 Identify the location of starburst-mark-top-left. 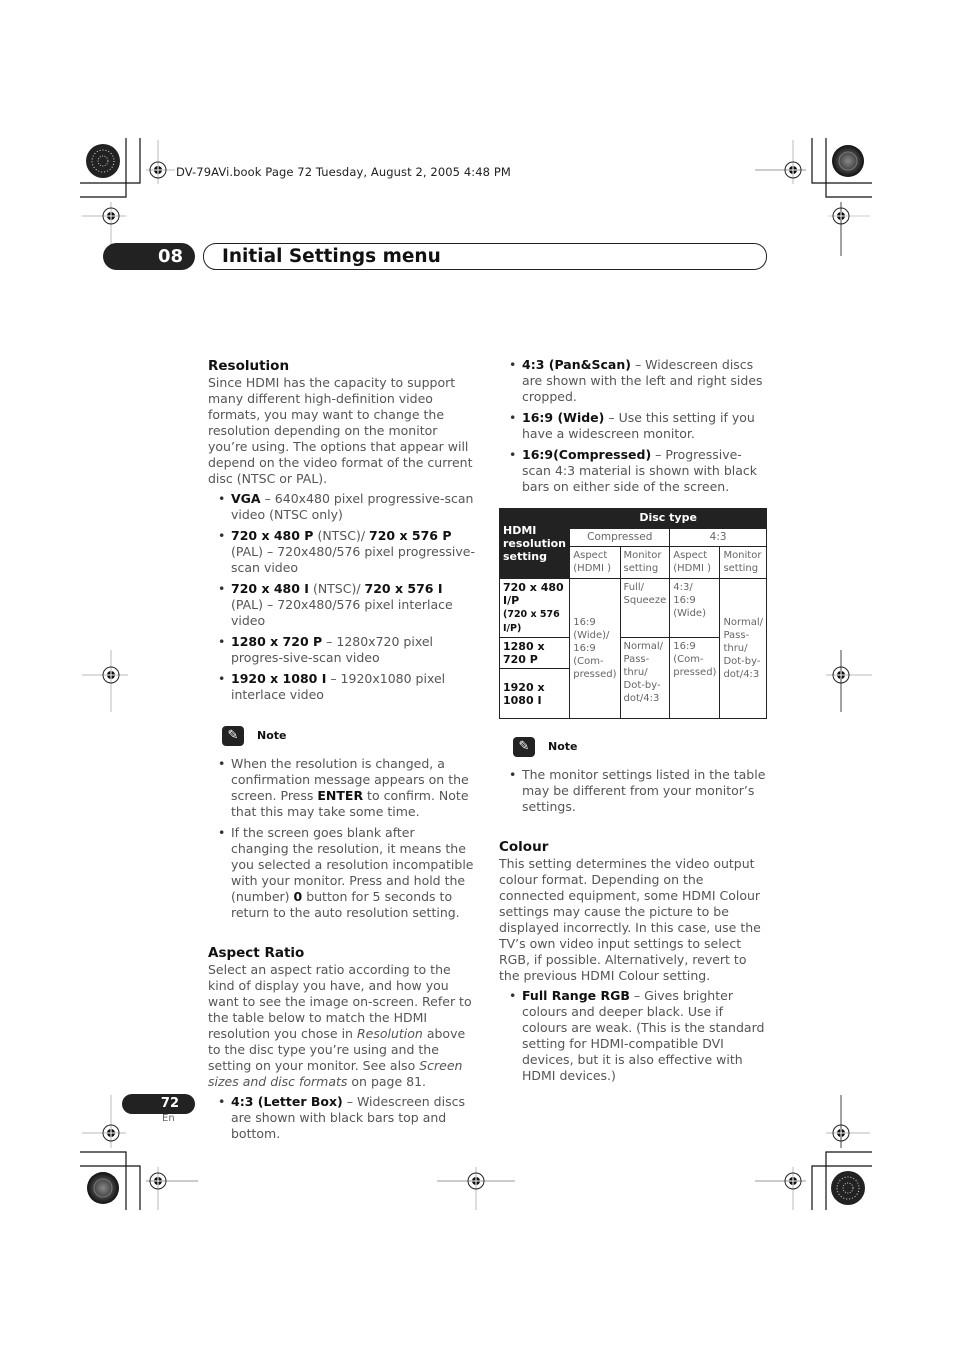
(103, 161).